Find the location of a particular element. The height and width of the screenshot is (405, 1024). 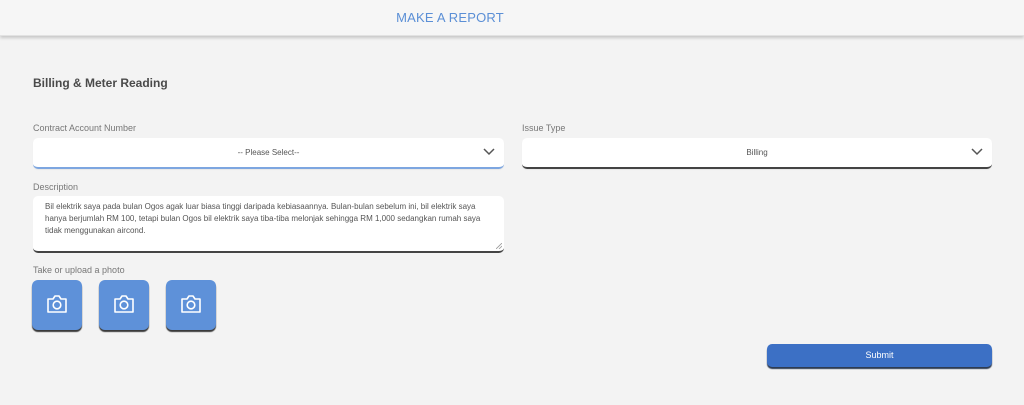

photo-upload-label: Take or upload a photo is located at coordinates (79, 270).